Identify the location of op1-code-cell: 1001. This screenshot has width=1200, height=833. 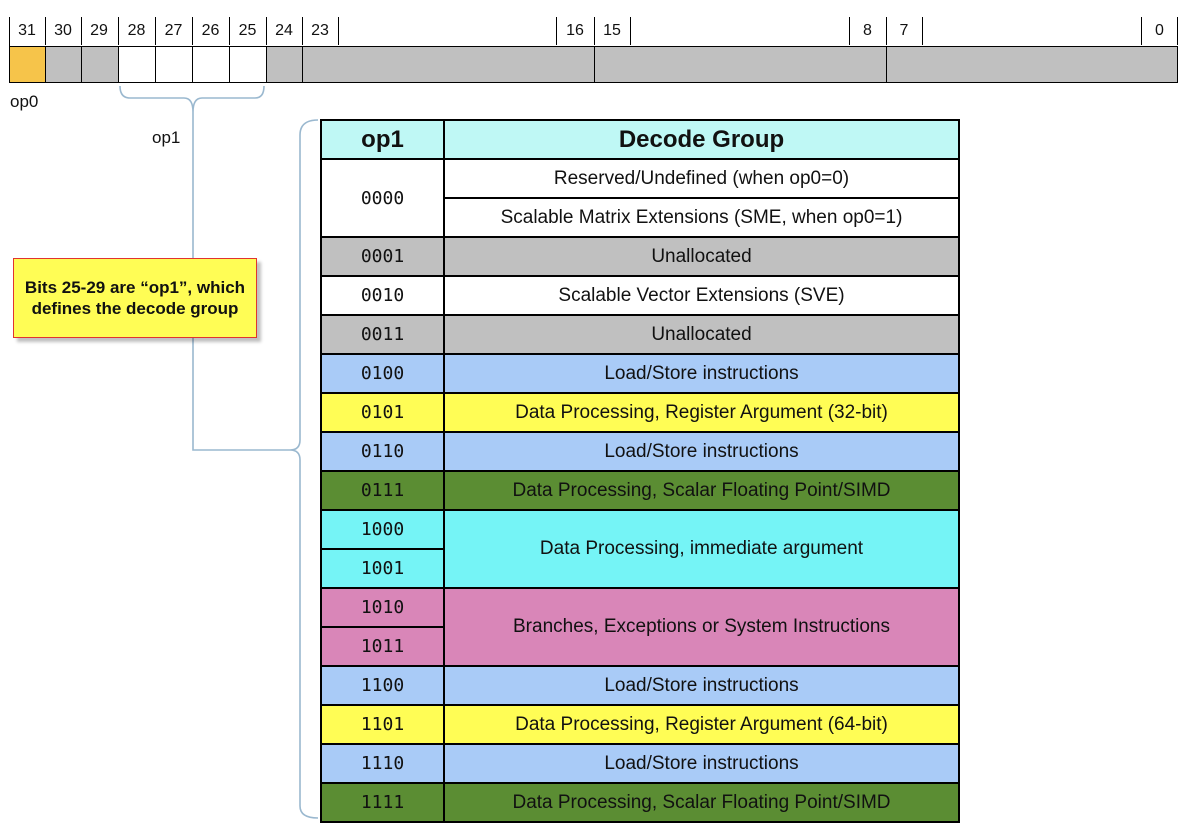
(382, 568).